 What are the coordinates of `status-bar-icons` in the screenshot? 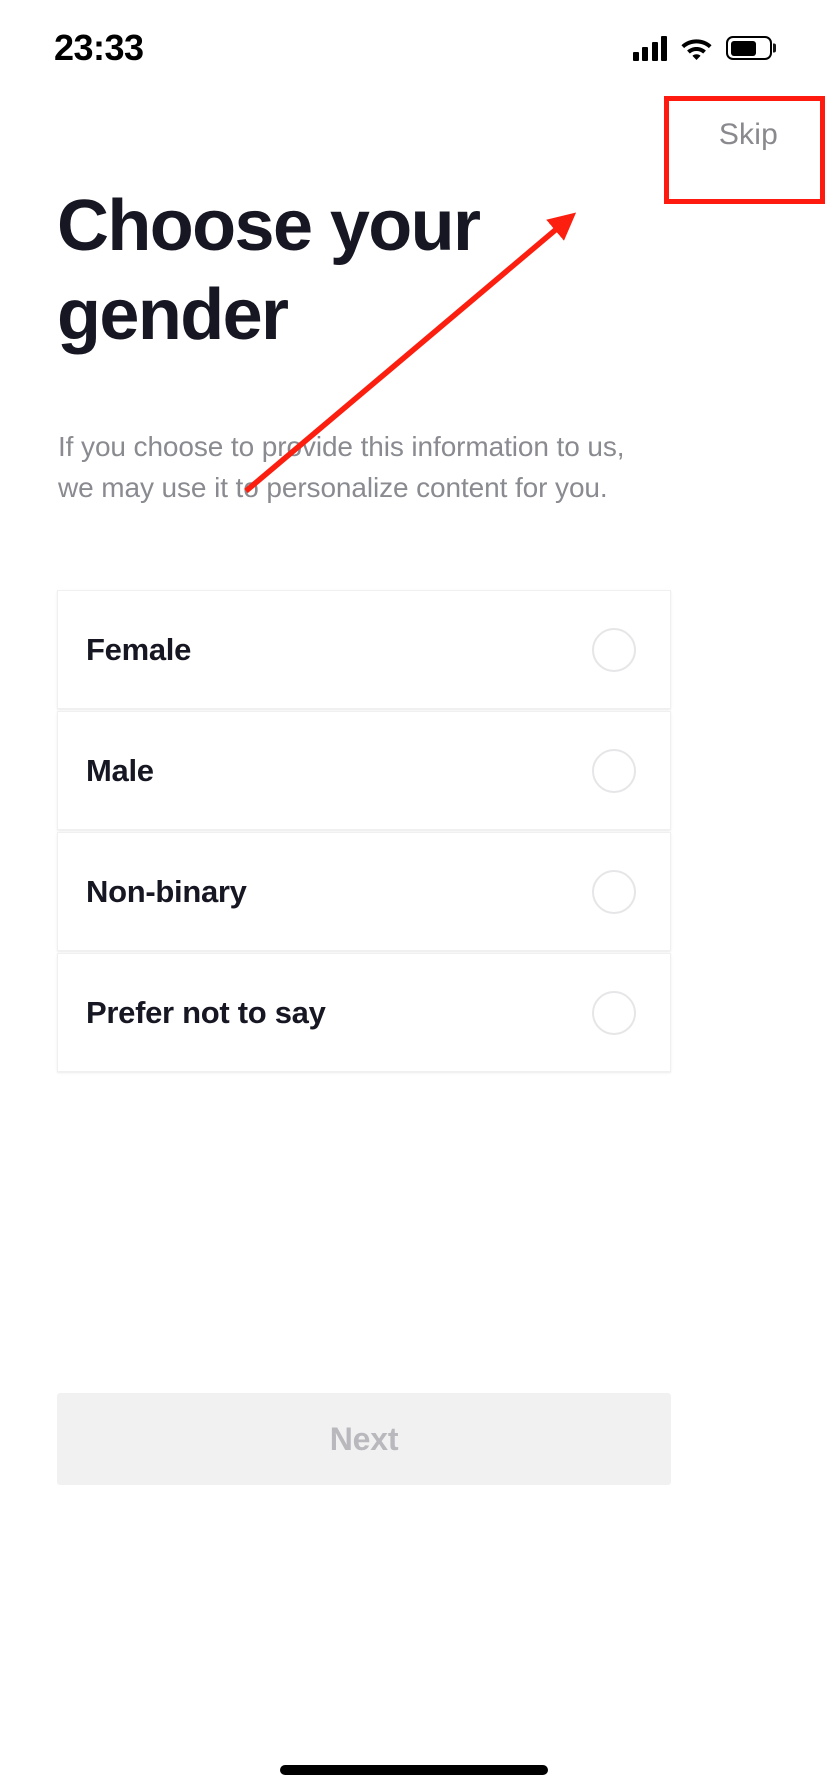 It's located at (702, 48).